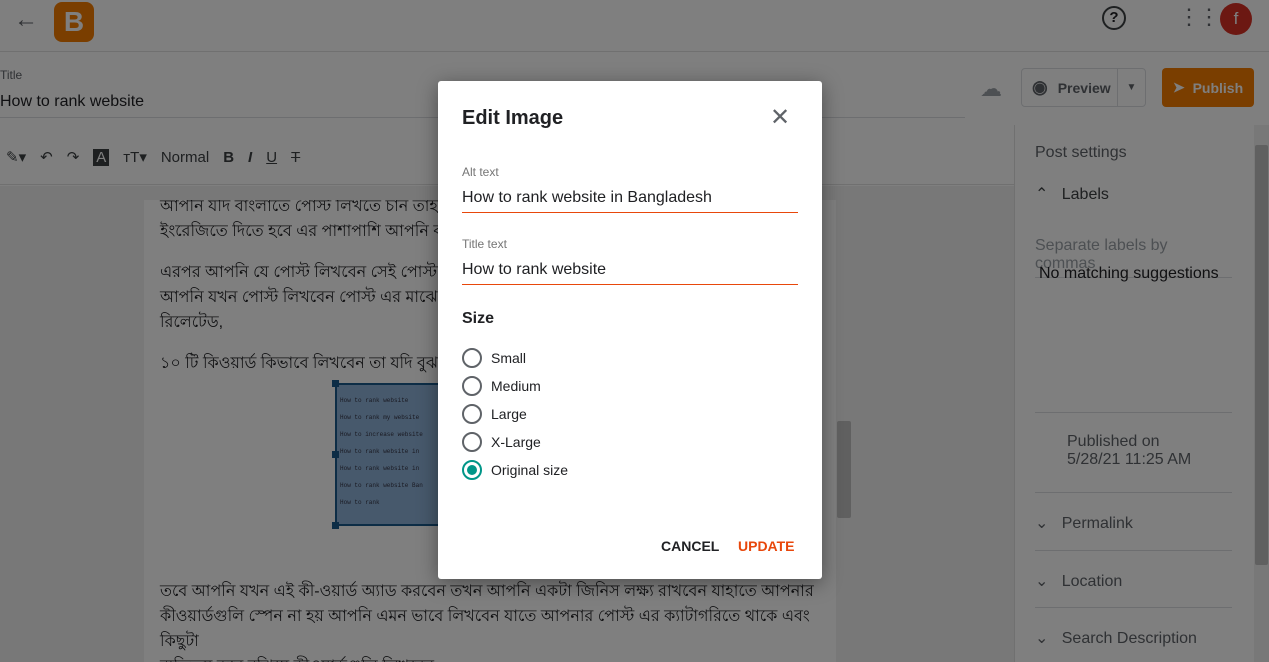  What do you see at coordinates (494, 358) in the screenshot?
I see `size-radio-small: Small` at bounding box center [494, 358].